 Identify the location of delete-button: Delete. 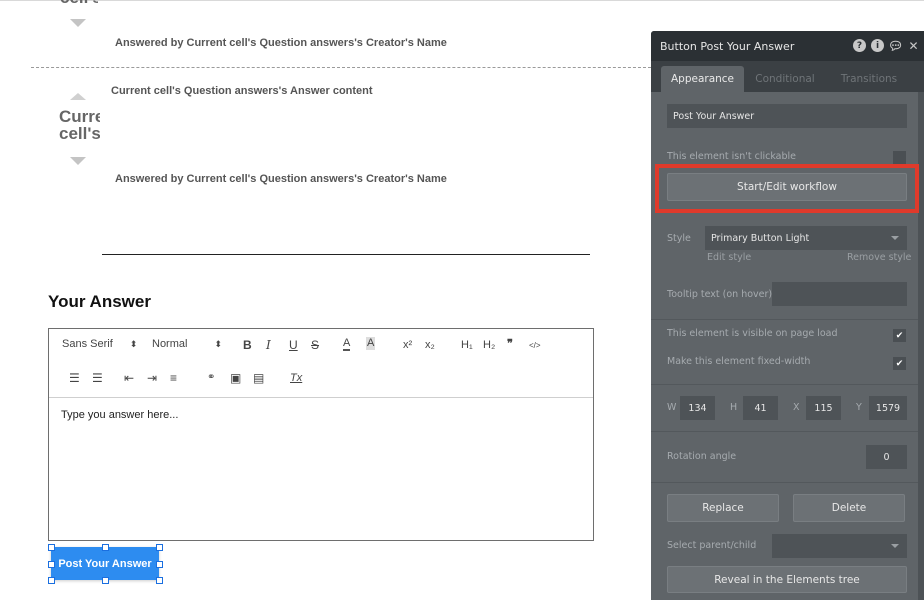
(849, 508).